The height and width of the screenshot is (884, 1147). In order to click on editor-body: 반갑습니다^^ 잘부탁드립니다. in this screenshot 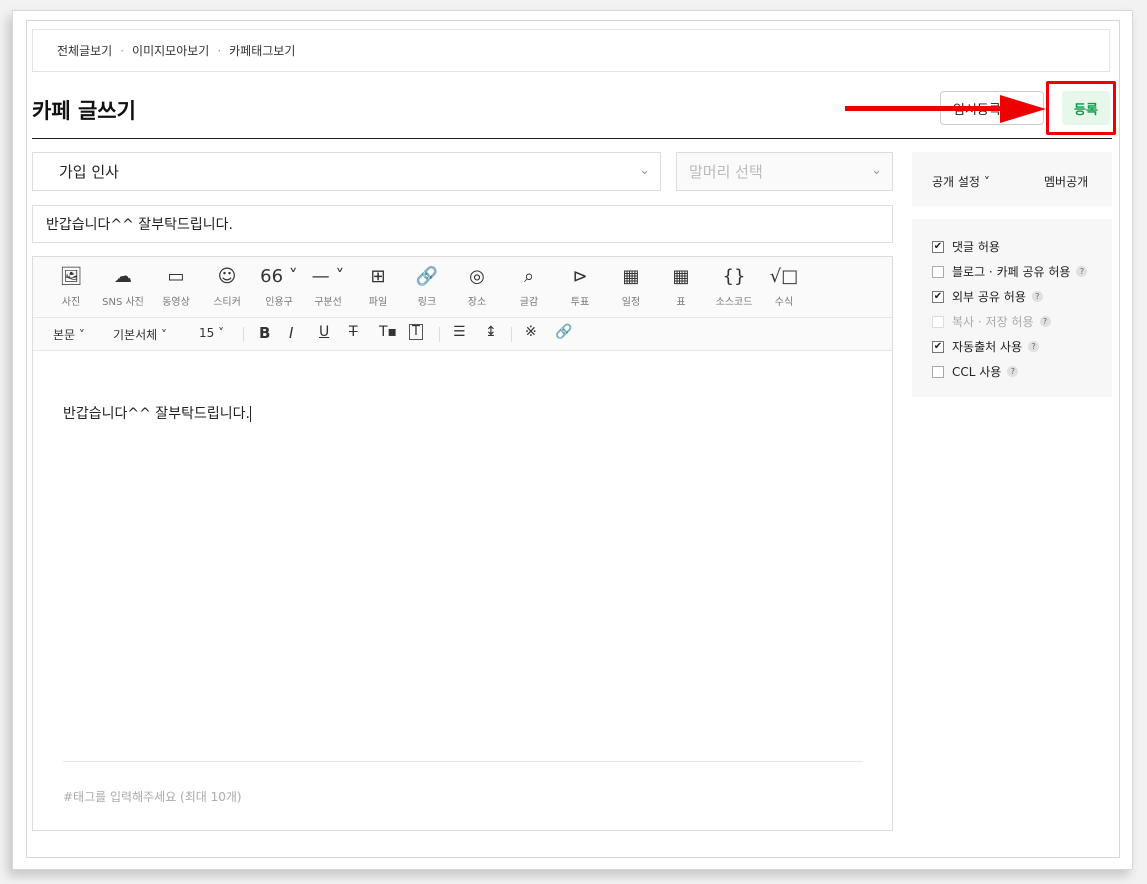, I will do `click(157, 413)`.